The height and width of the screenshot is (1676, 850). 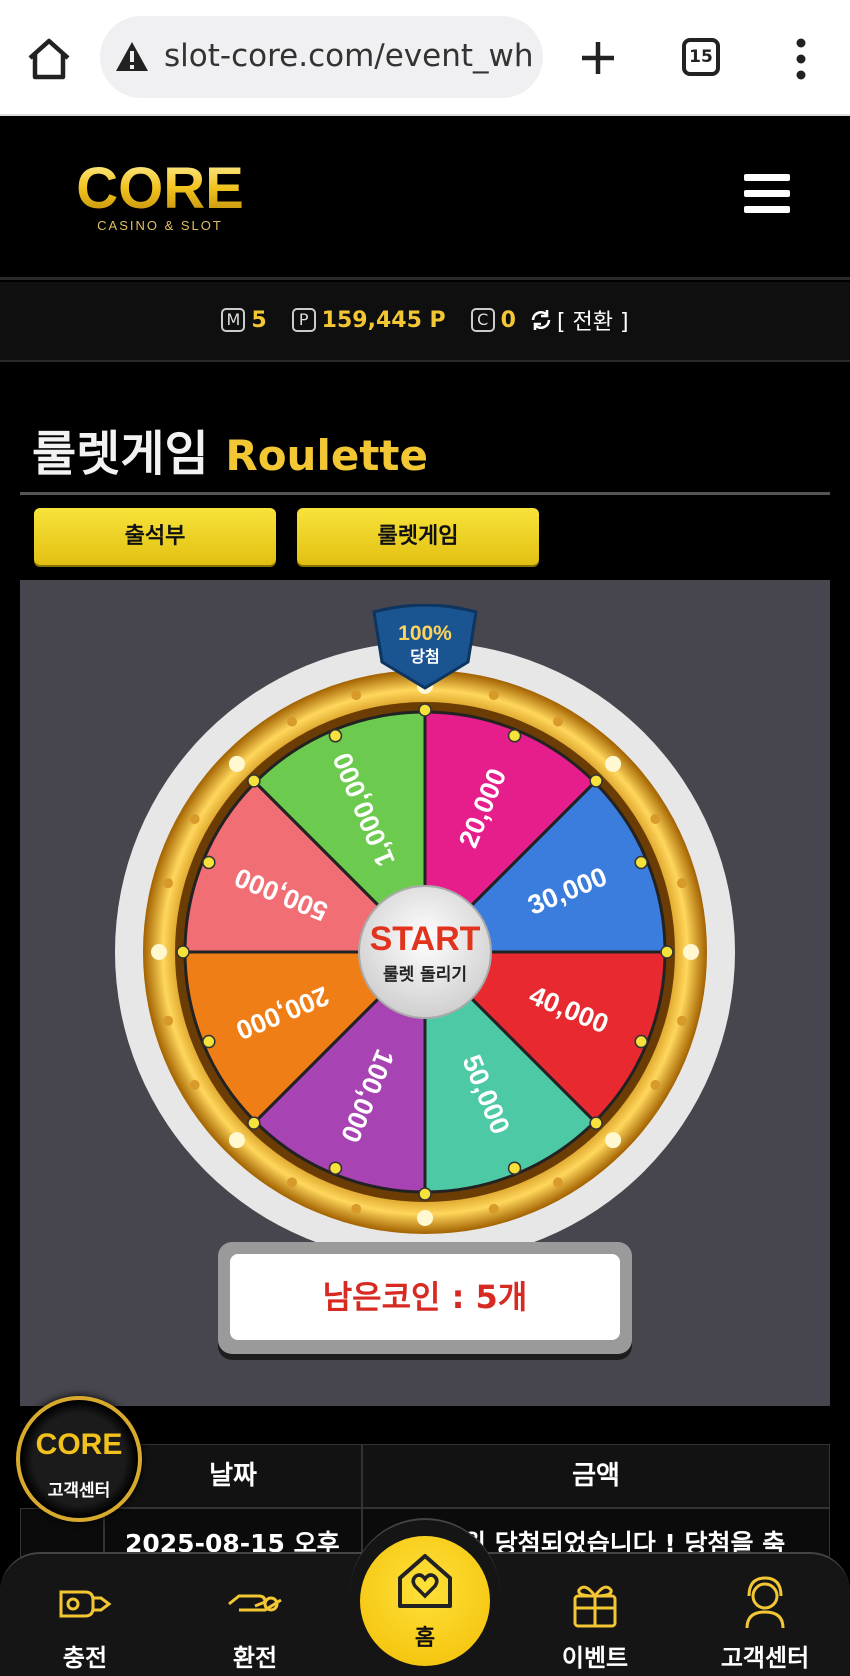 I want to click on deposit-icon, so click(x=85, y=1604).